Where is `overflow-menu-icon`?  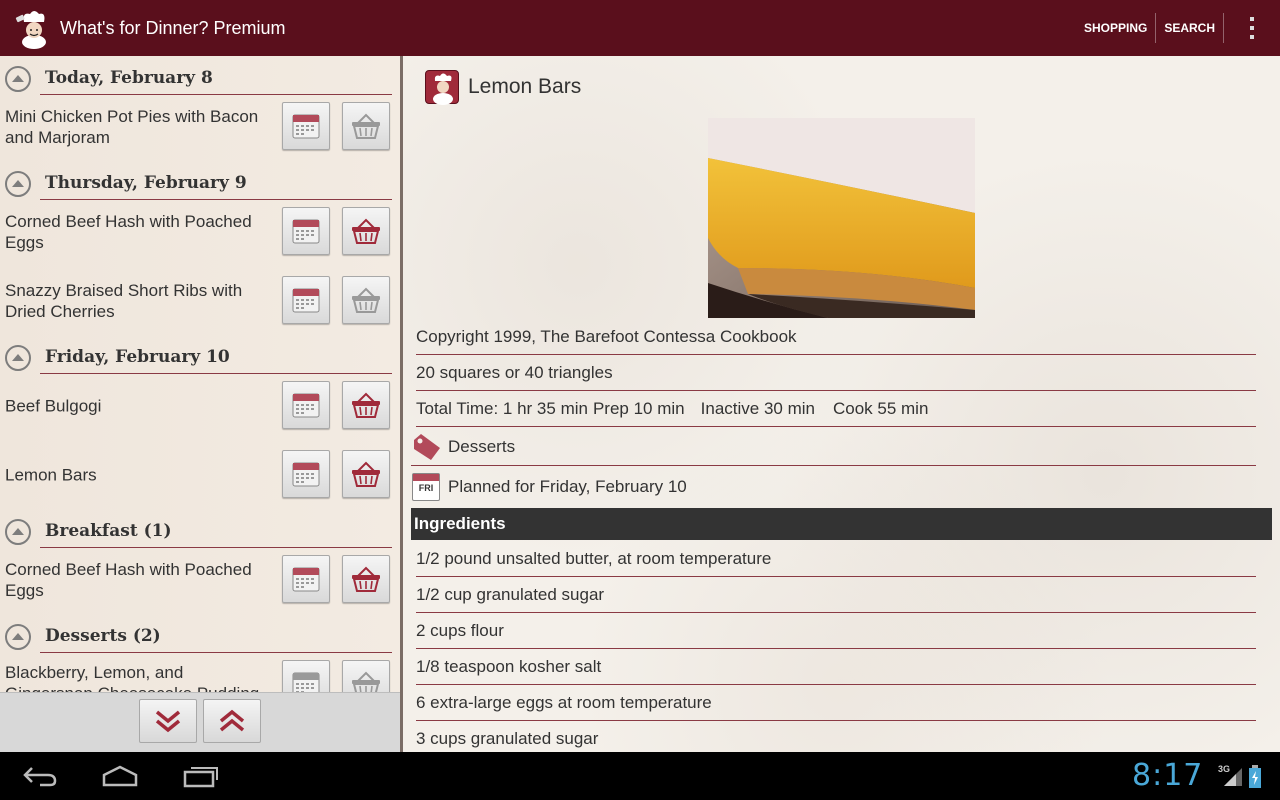 overflow-menu-icon is located at coordinates (1252, 28).